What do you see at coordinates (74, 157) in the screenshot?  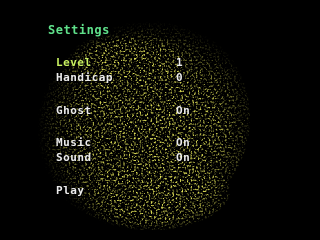 I see `menu-item-sound-label: Sound` at bounding box center [74, 157].